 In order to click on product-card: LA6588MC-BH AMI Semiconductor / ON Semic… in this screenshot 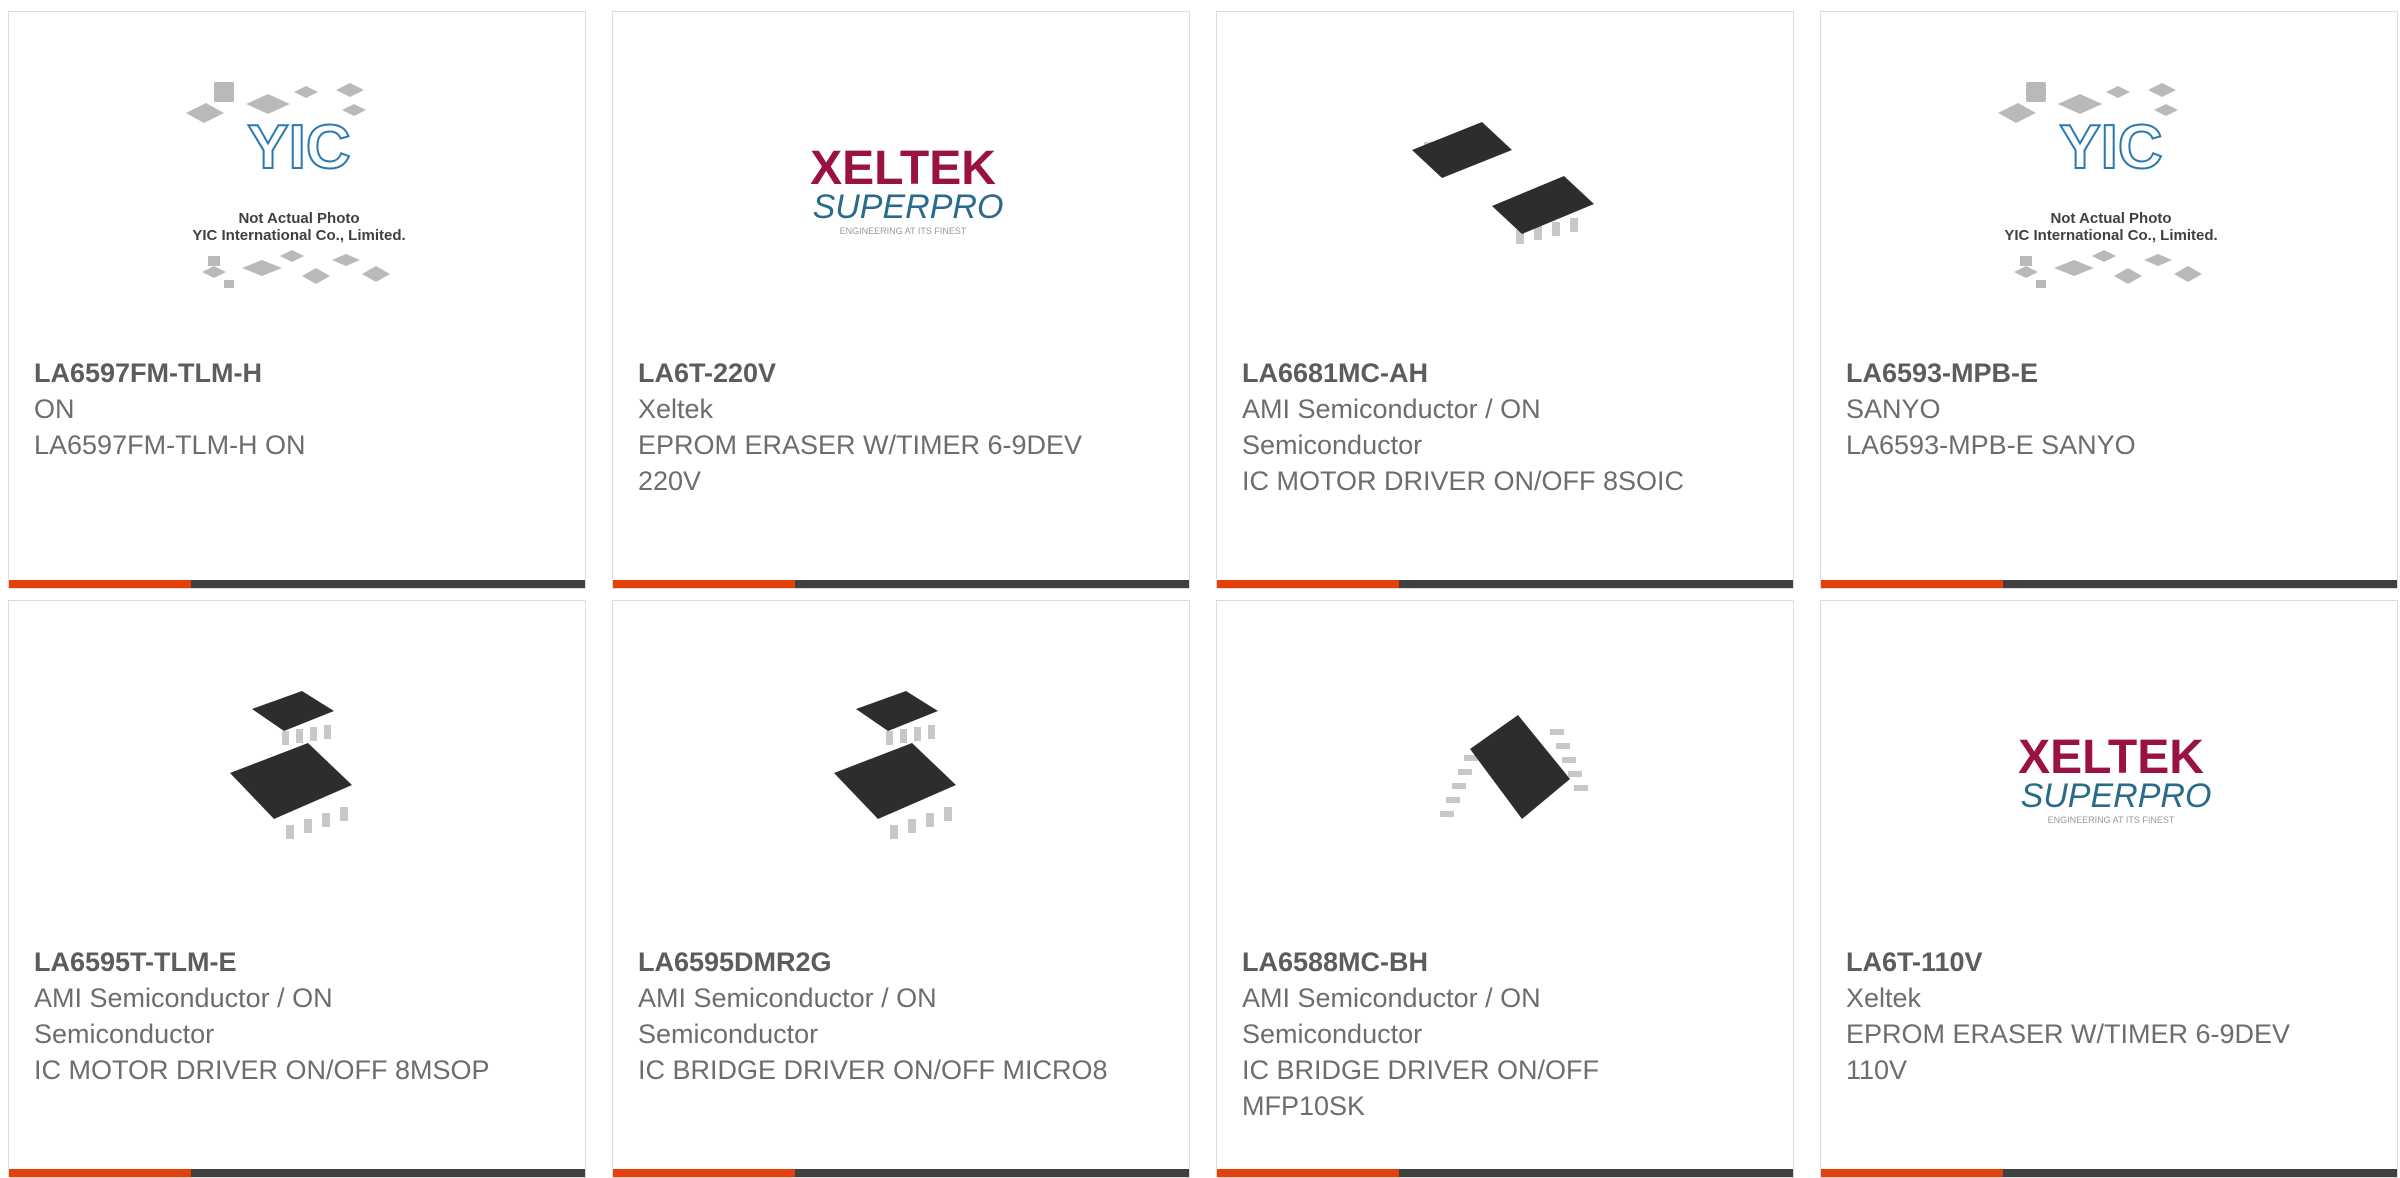, I will do `click(1505, 889)`.